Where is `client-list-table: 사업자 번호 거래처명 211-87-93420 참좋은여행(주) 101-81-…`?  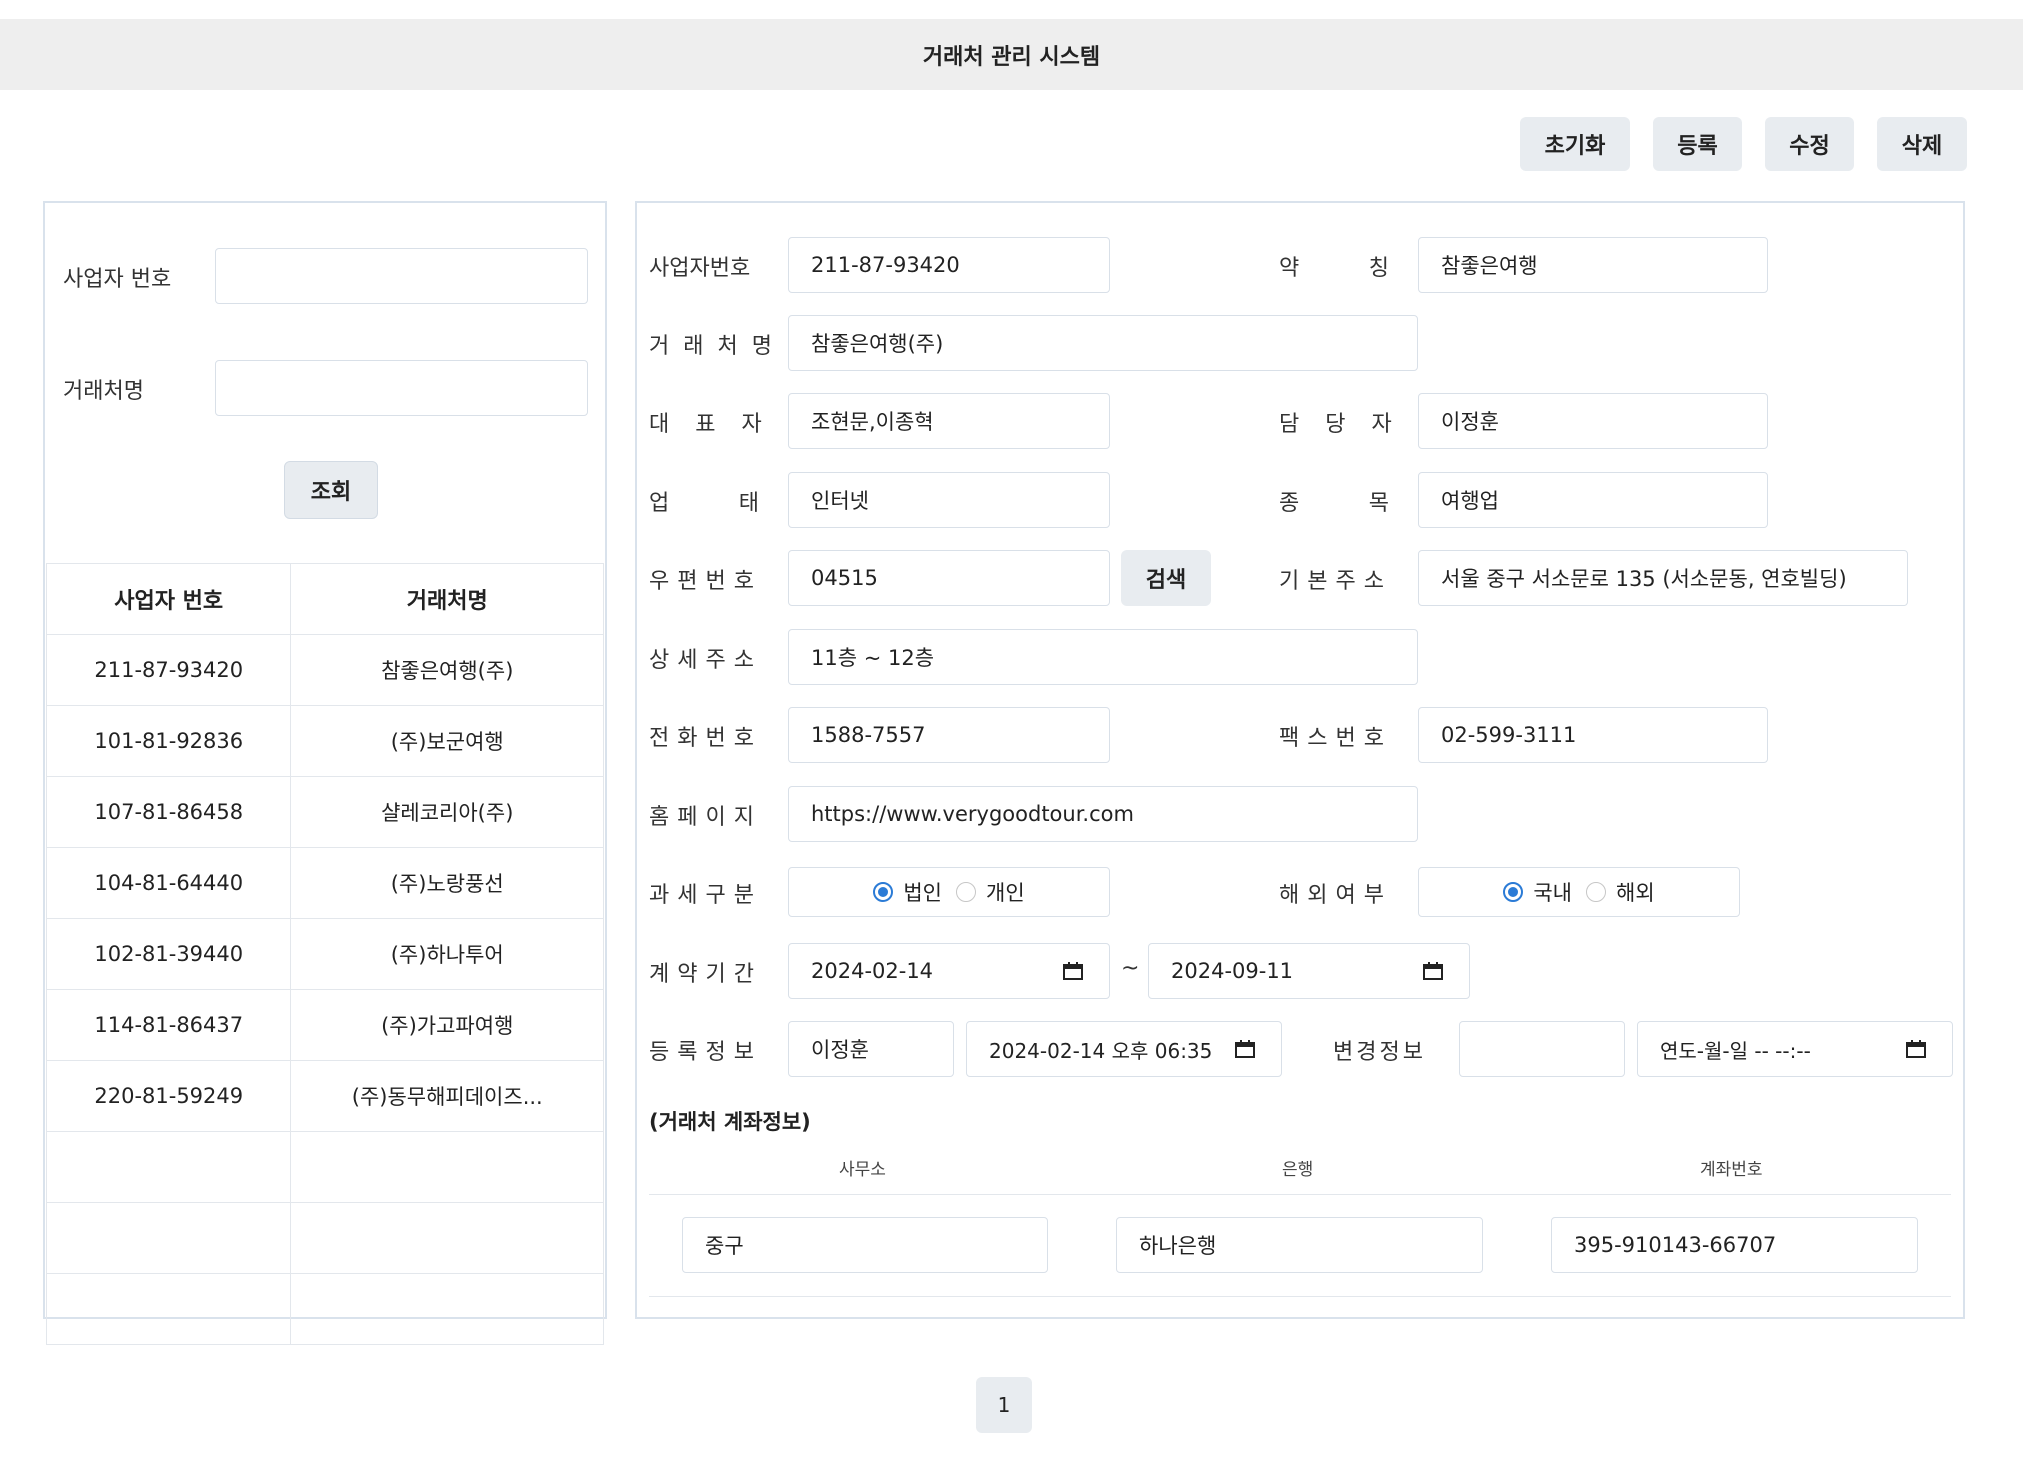
client-list-table: 사업자 번호 거래처명 211-87-93420 참좋은여행(주) 101-81-… is located at coordinates (324, 954).